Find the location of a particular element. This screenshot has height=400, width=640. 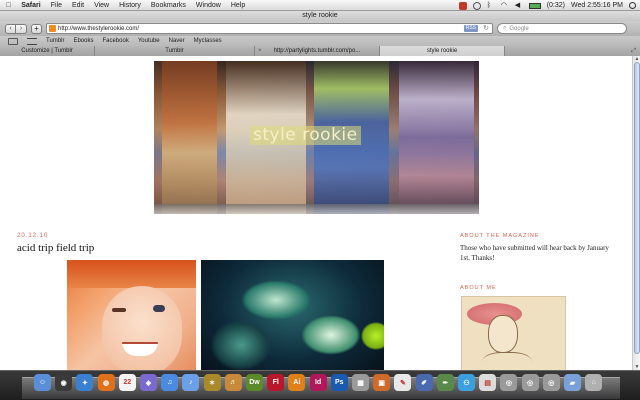

shield-icon is located at coordinates (462, 5).